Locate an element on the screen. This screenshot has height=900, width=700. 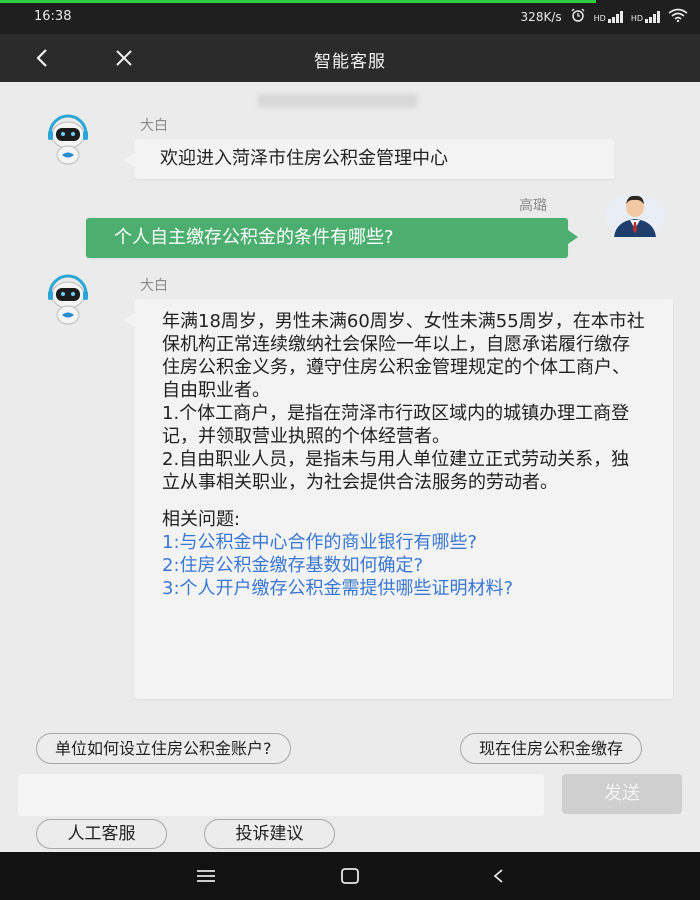
network-speed: 328K/s is located at coordinates (541, 16).